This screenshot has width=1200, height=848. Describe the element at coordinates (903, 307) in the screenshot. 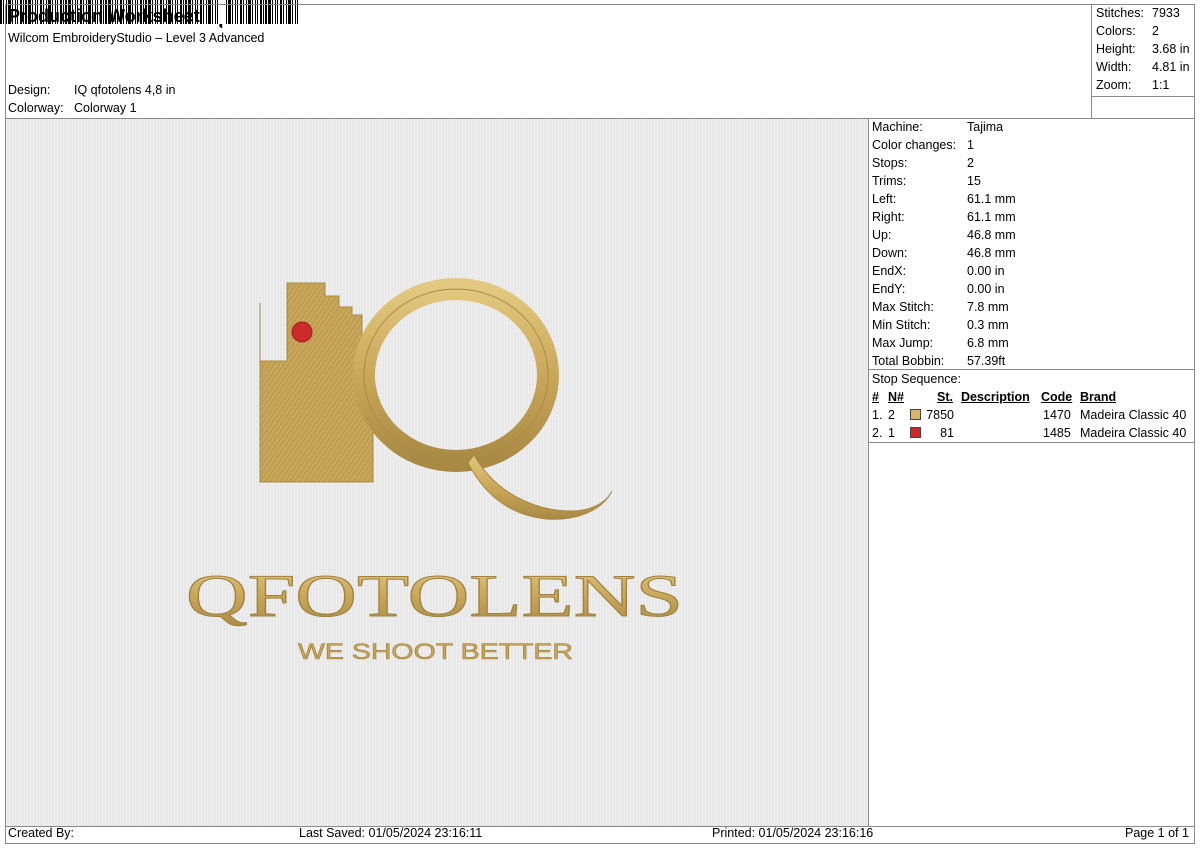

I see `max-stitch-label: Max Stitch:` at that location.